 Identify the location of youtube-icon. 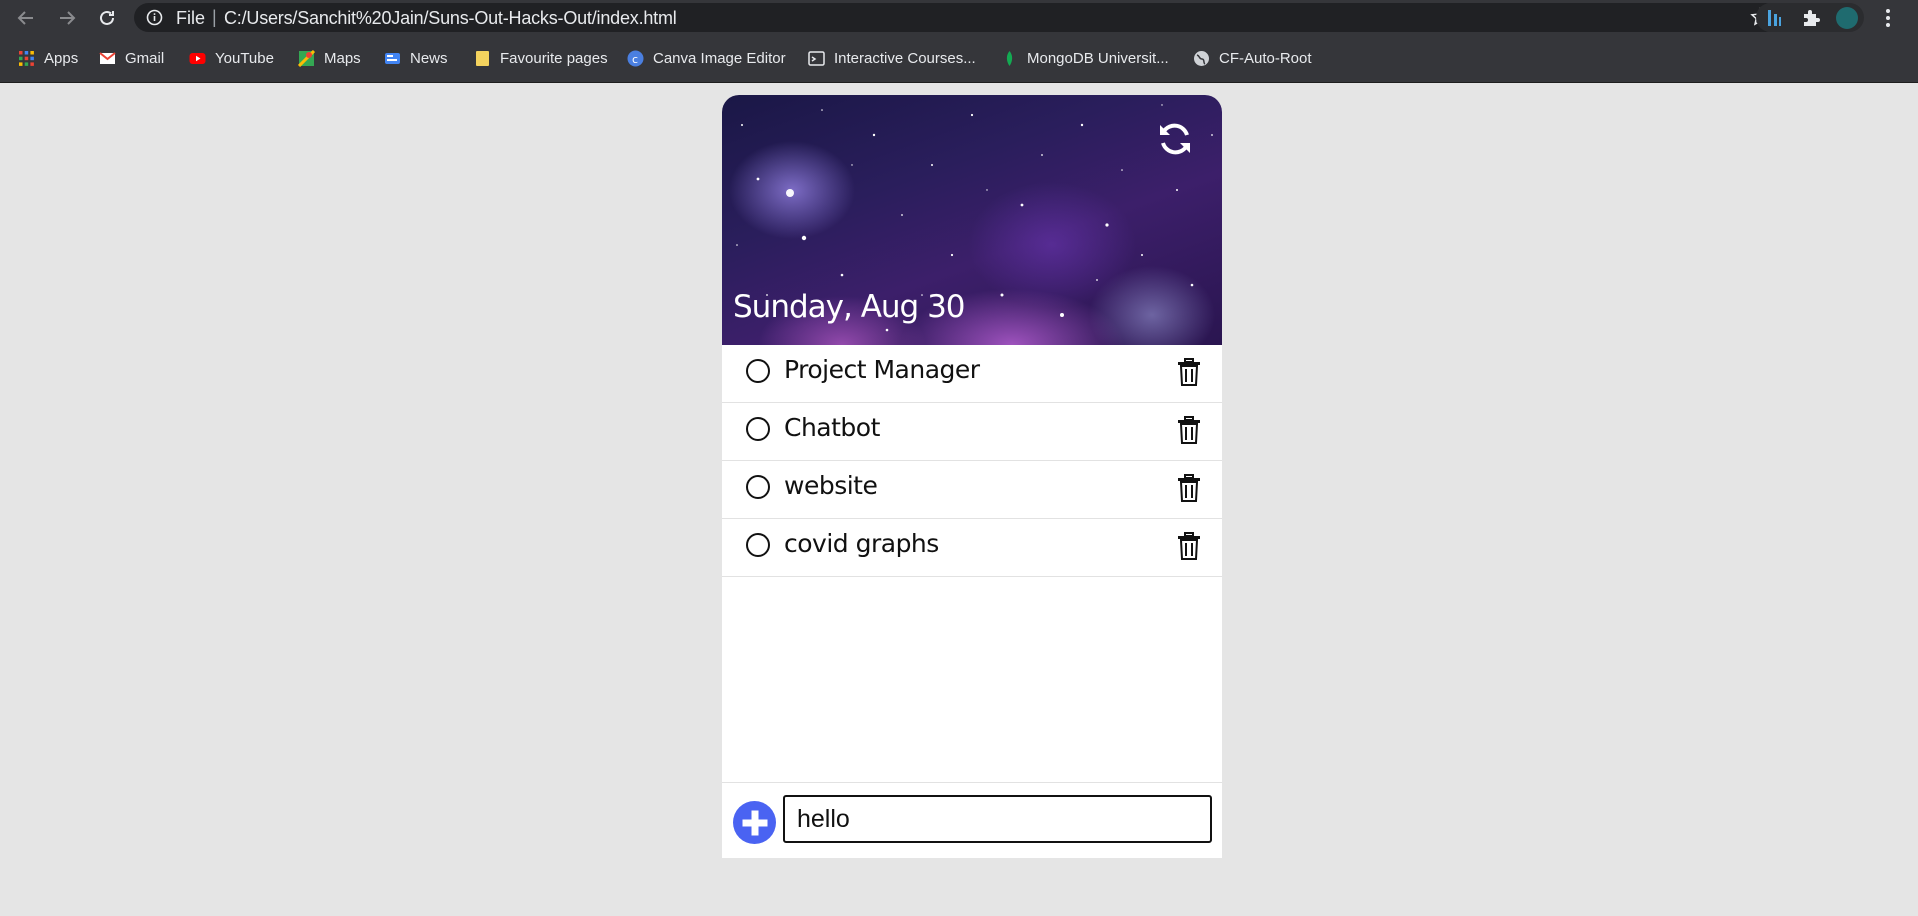
(197, 58).